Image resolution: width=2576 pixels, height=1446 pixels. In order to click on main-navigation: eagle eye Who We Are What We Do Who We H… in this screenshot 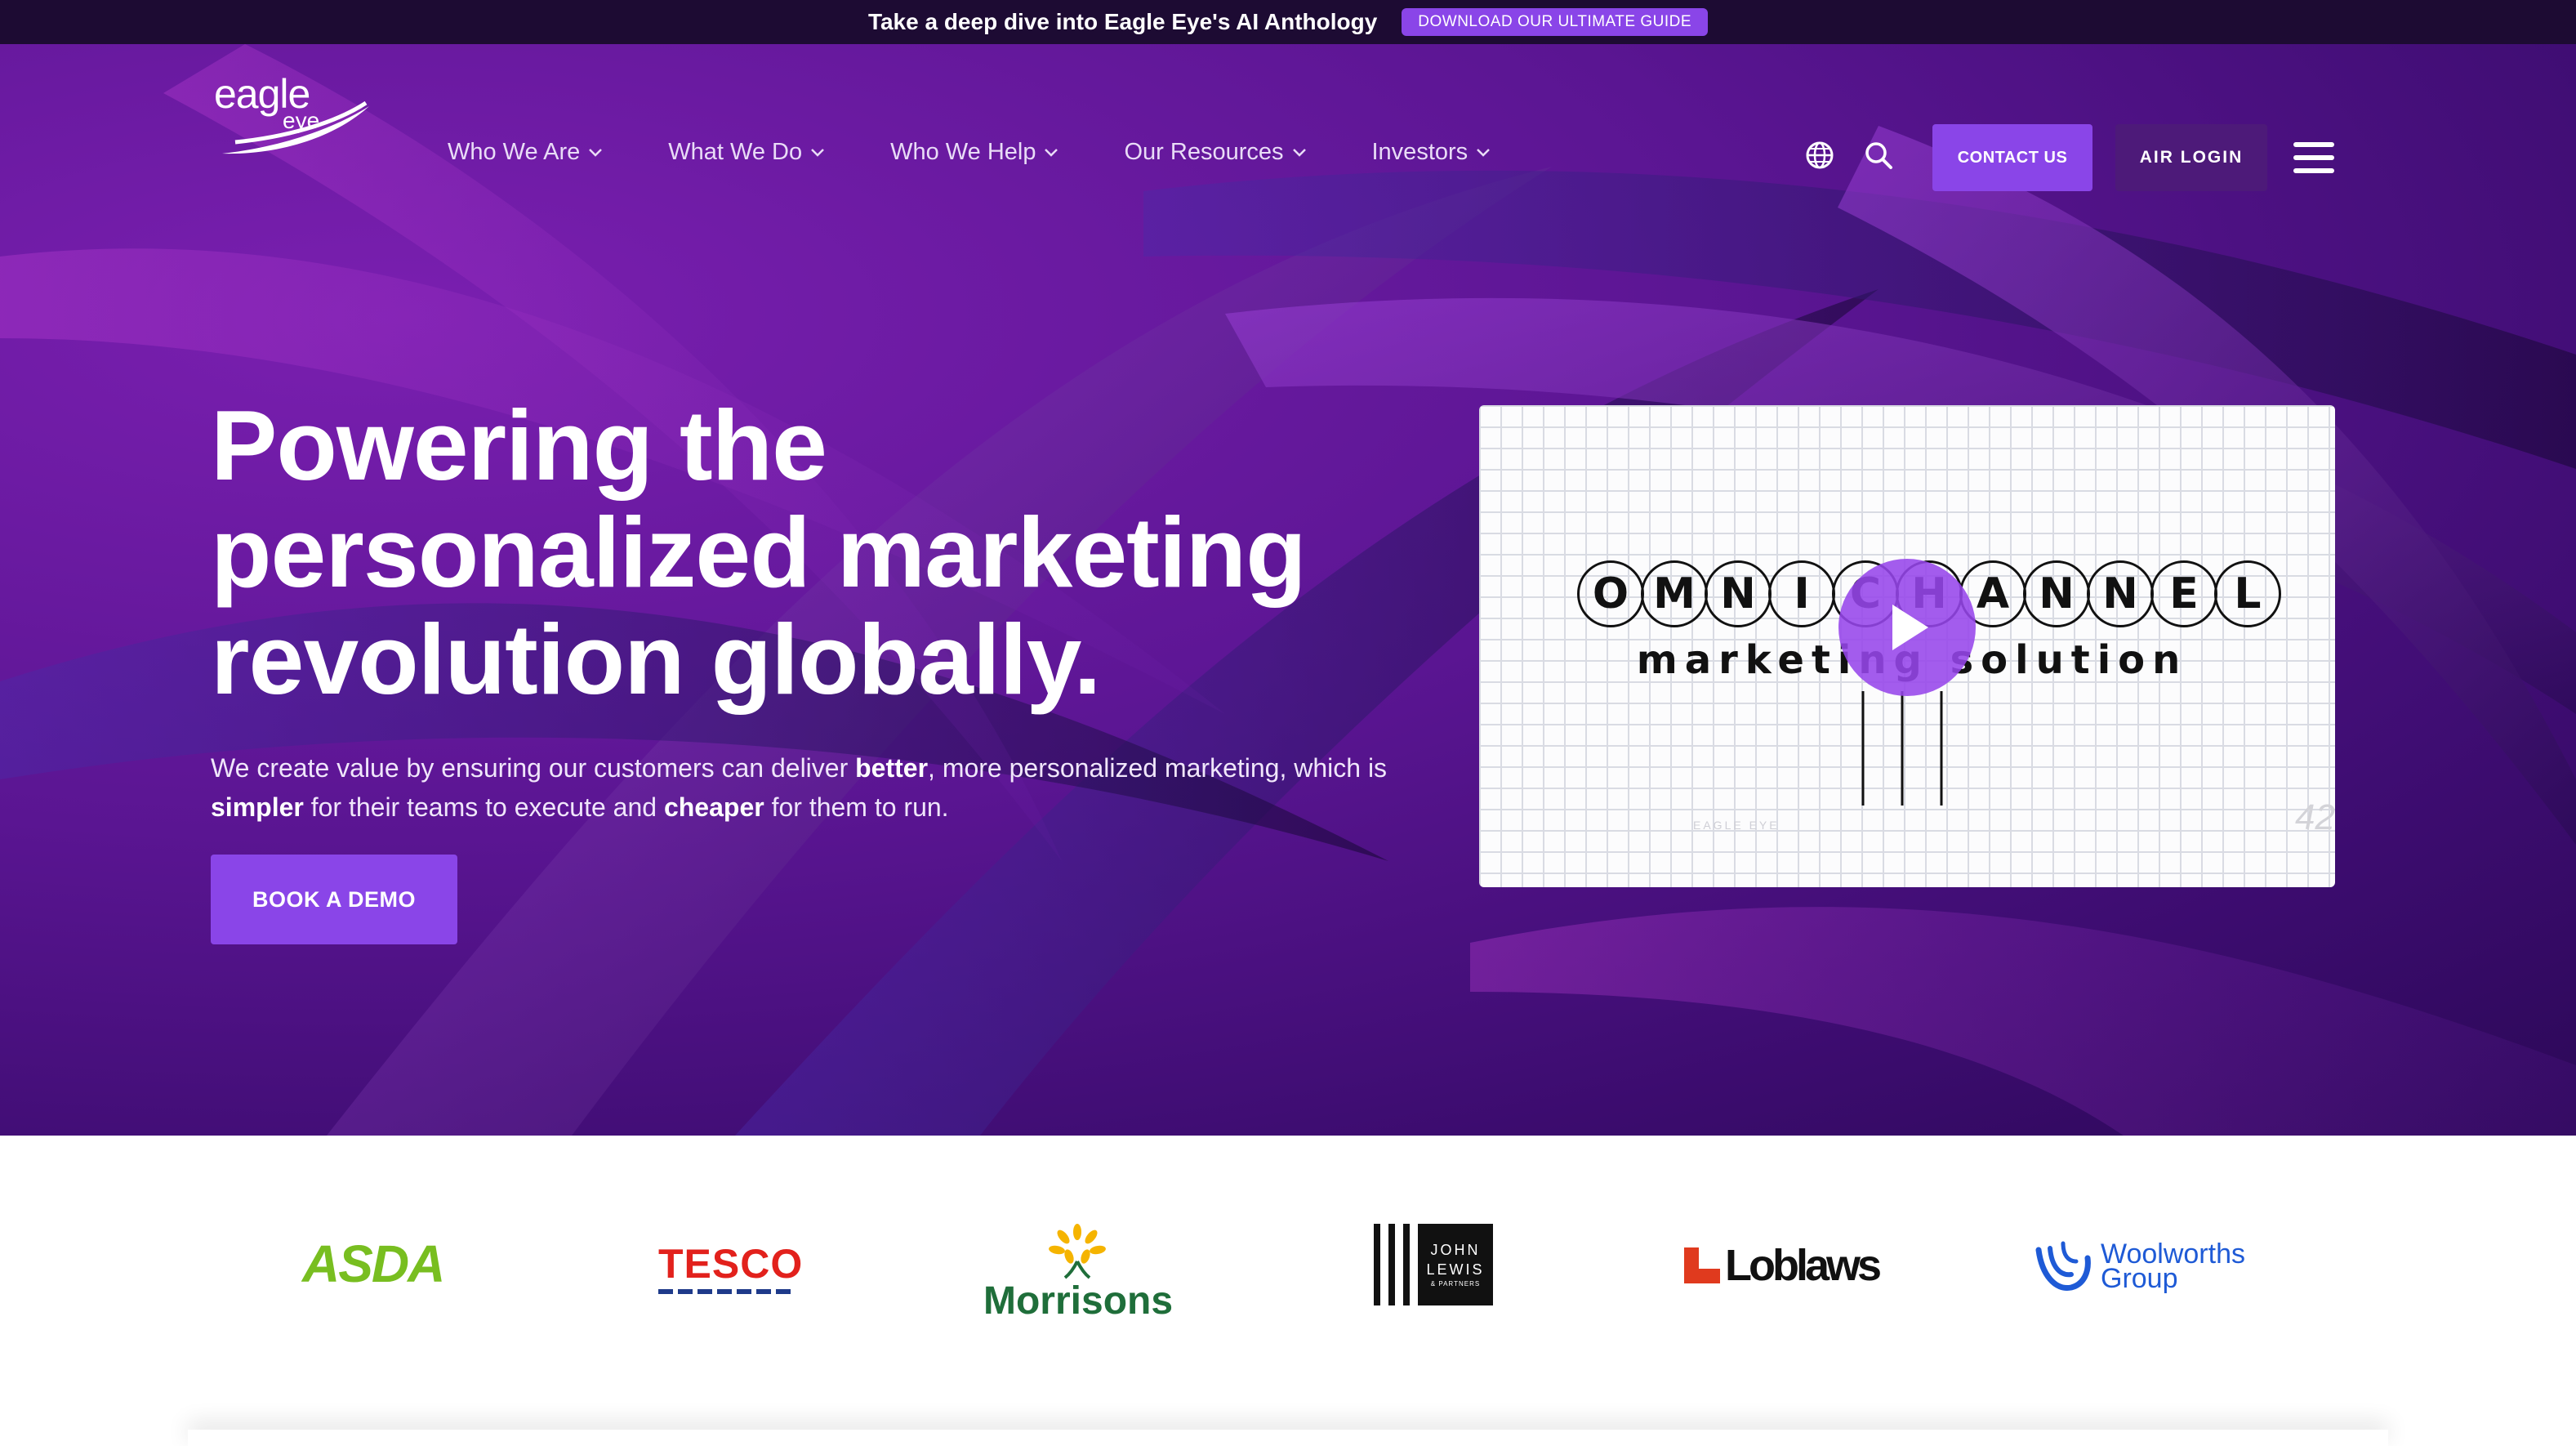, I will do `click(1288, 118)`.